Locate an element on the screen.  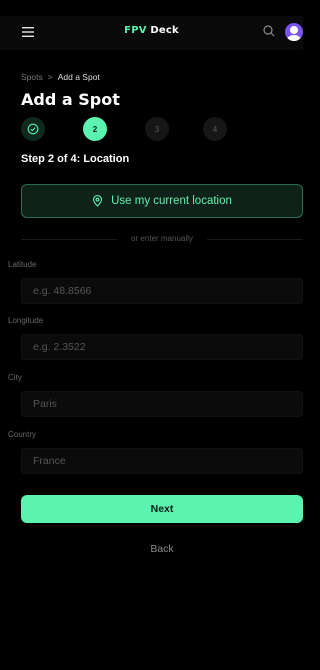
back-button: Back is located at coordinates (162, 549).